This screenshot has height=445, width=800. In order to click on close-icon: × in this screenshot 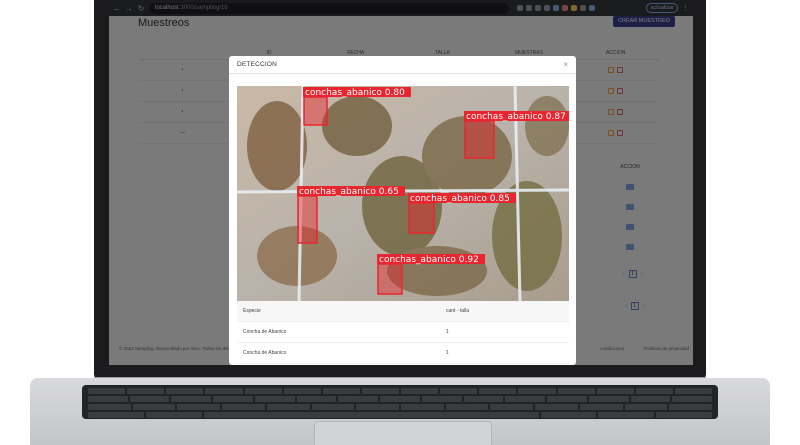, I will do `click(565, 64)`.